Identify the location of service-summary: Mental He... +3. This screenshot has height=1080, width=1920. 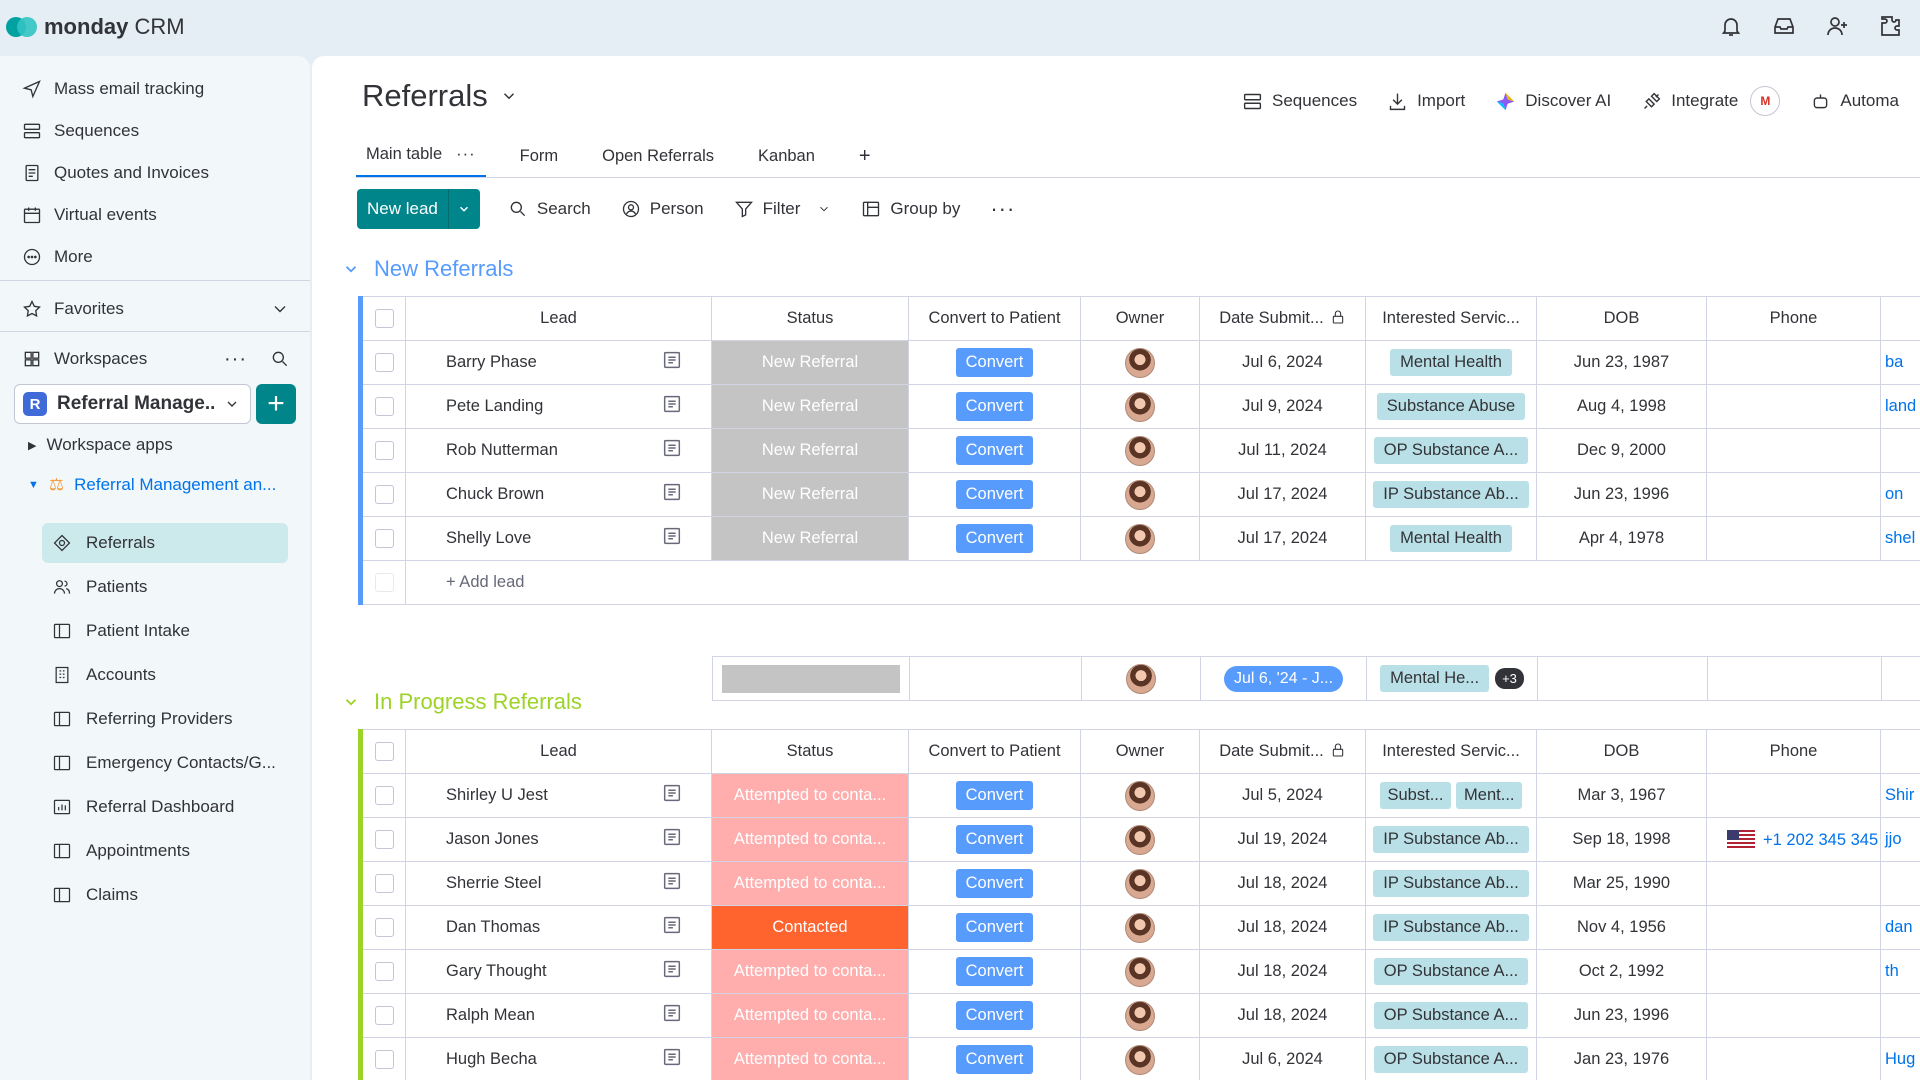
(1452, 678).